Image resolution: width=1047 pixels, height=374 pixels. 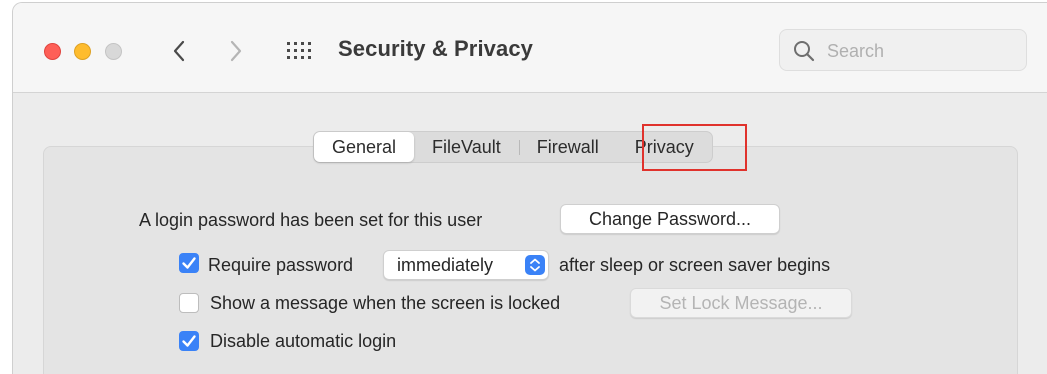 I want to click on search-icon, so click(x=804, y=51).